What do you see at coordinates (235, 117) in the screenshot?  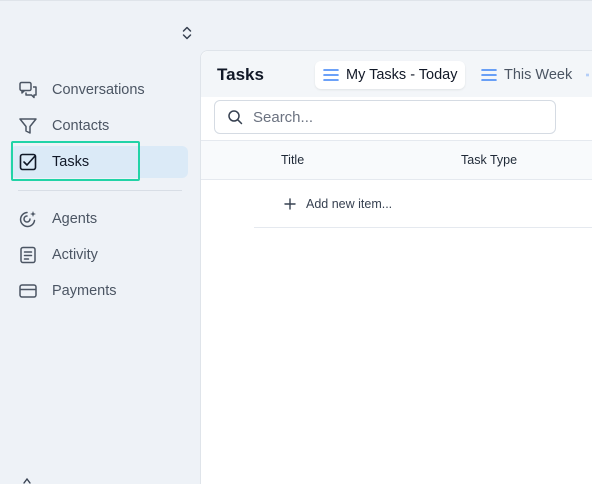 I see `search-icon` at bounding box center [235, 117].